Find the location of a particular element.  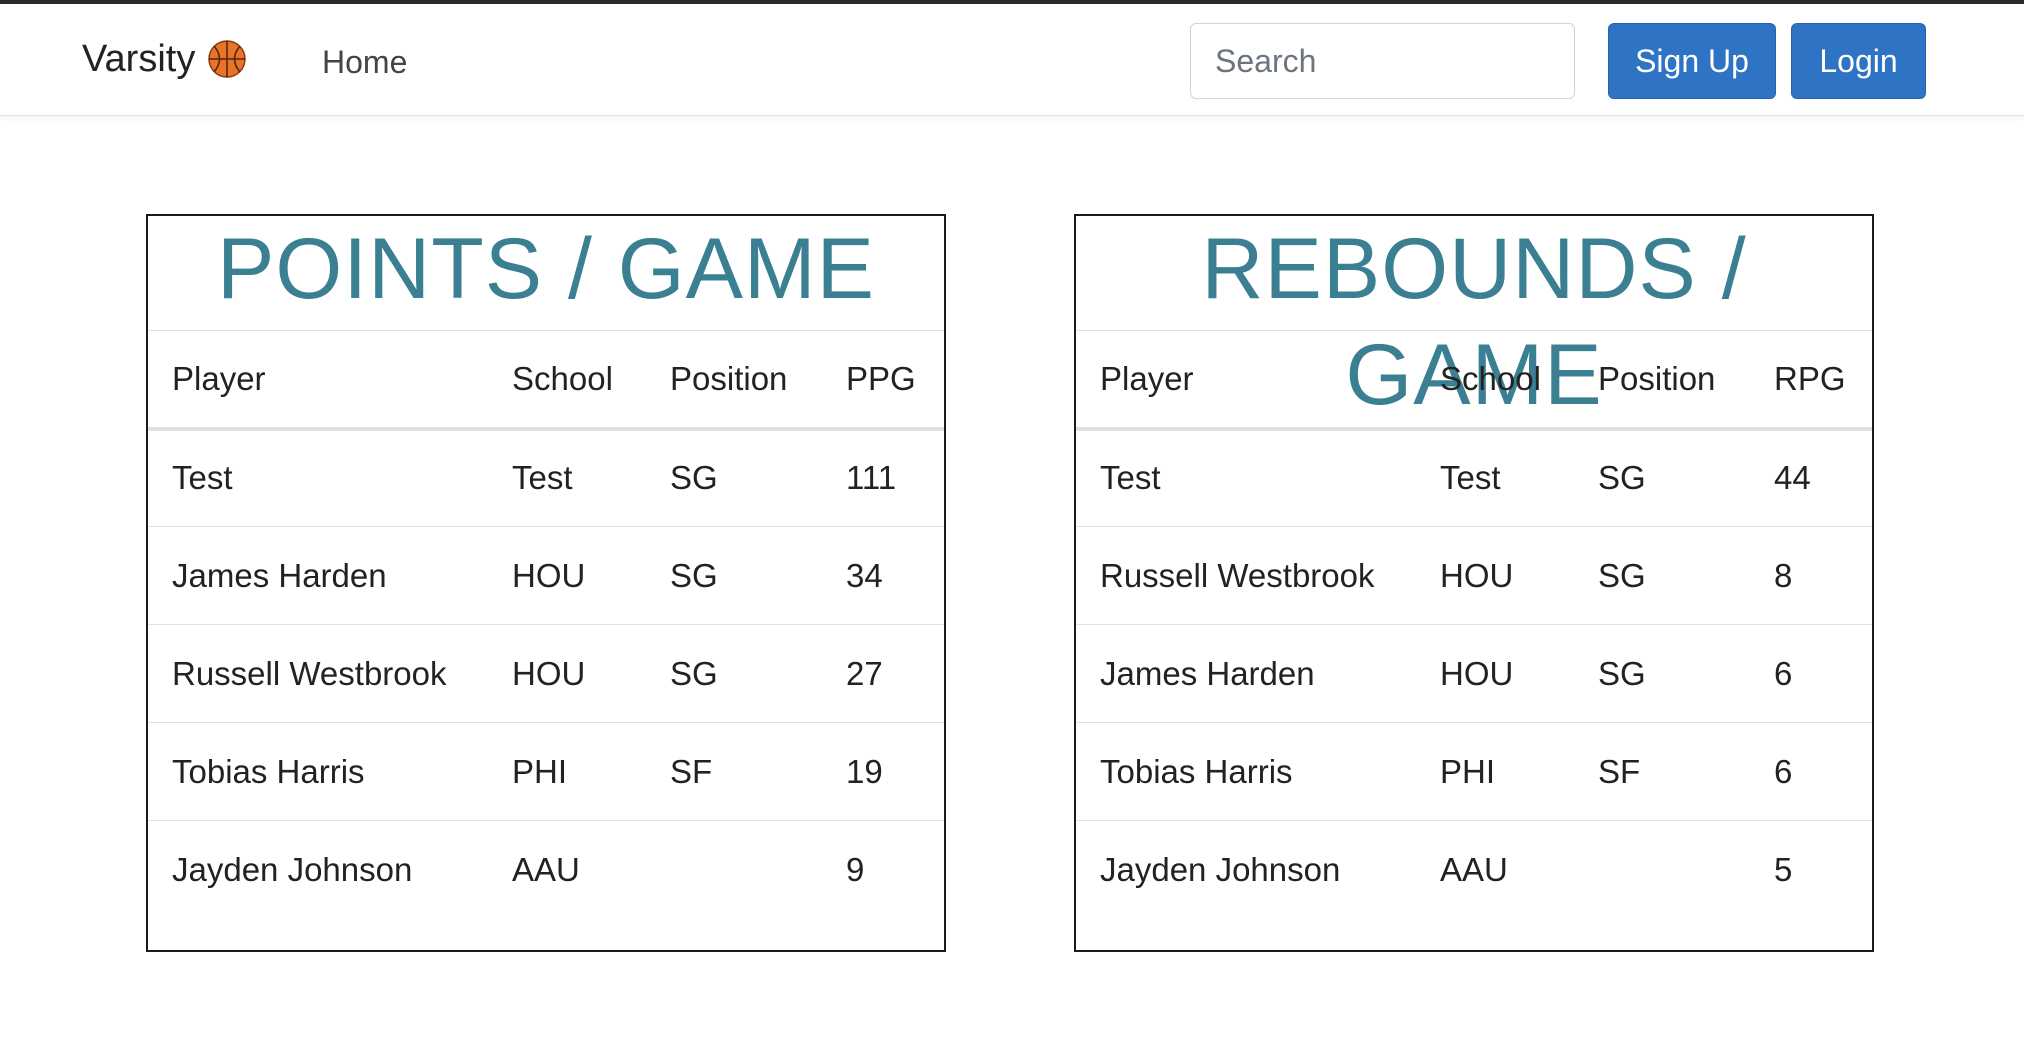

ppg-header-school: School is located at coordinates (562, 378).